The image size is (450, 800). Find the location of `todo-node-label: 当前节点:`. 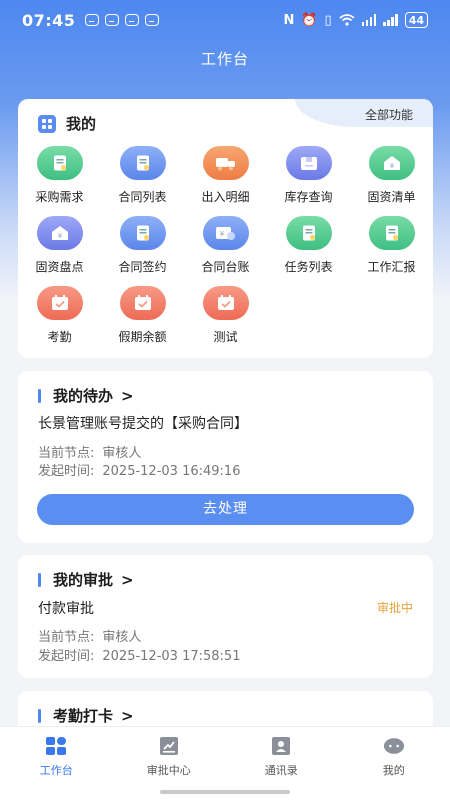

todo-node-label: 当前节点: is located at coordinates (66, 453).